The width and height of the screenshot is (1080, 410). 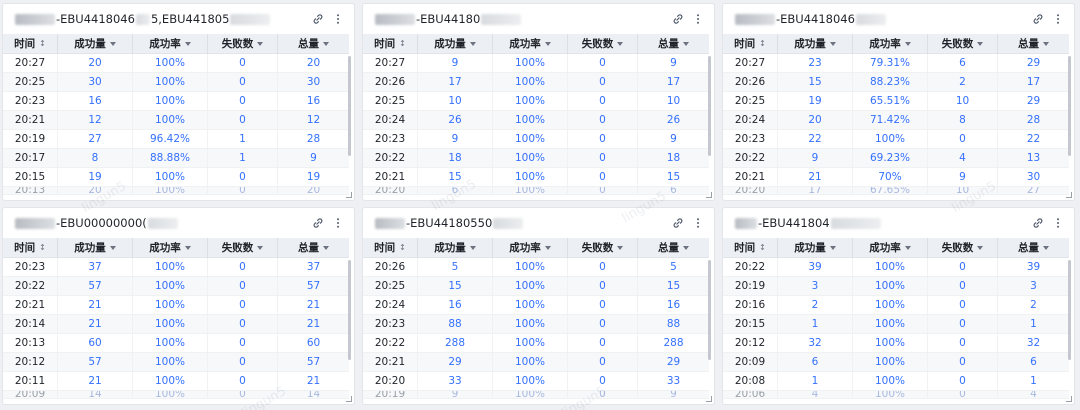 What do you see at coordinates (896, 286) in the screenshot?
I see `table-row: 20:19 3 100% 0 3` at bounding box center [896, 286].